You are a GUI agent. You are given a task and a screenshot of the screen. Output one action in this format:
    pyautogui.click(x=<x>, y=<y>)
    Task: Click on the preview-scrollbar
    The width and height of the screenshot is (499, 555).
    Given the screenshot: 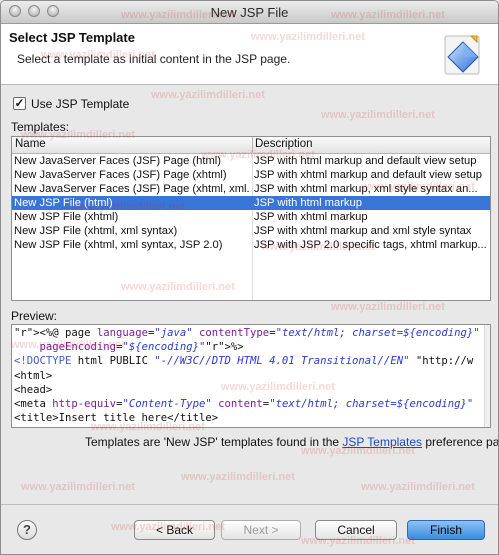 What is the action you would take?
    pyautogui.click(x=487, y=376)
    